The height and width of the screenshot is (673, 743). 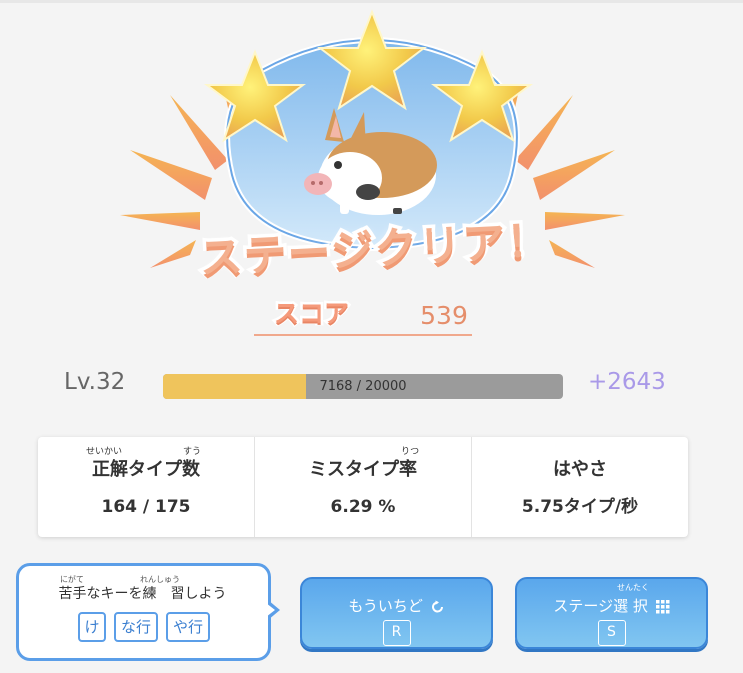 I want to click on xp-gain: +2643, so click(x=627, y=382).